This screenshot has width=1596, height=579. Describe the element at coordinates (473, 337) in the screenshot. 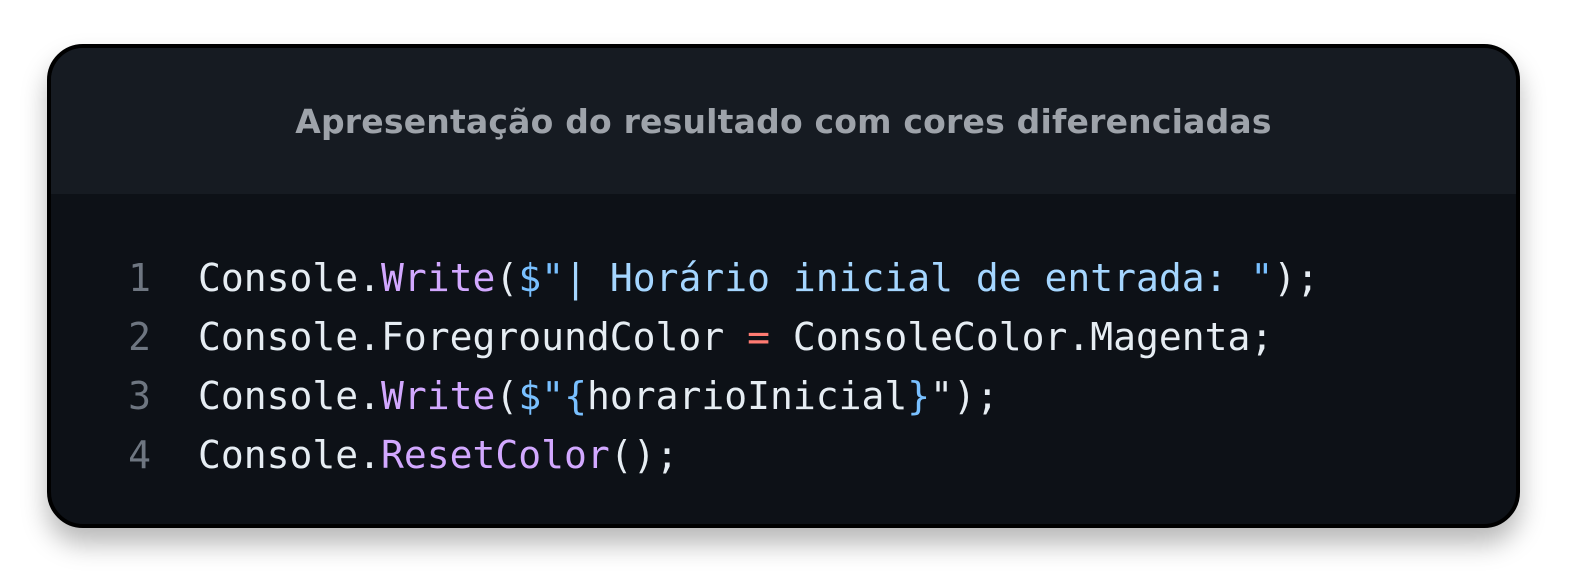

I see `code-token-default: Console.ForegroundColor` at that location.